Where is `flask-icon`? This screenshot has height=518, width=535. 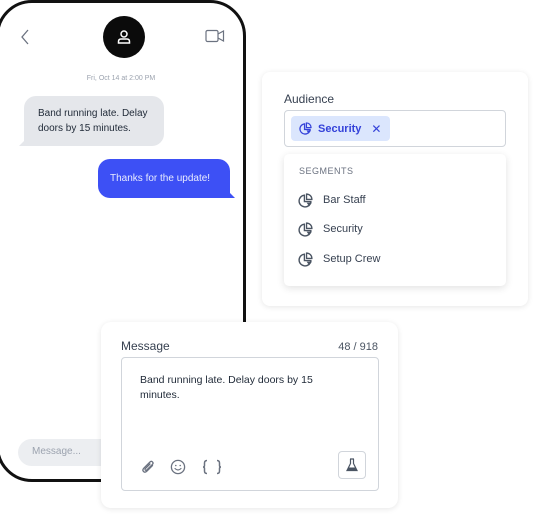
flask-icon is located at coordinates (352, 465).